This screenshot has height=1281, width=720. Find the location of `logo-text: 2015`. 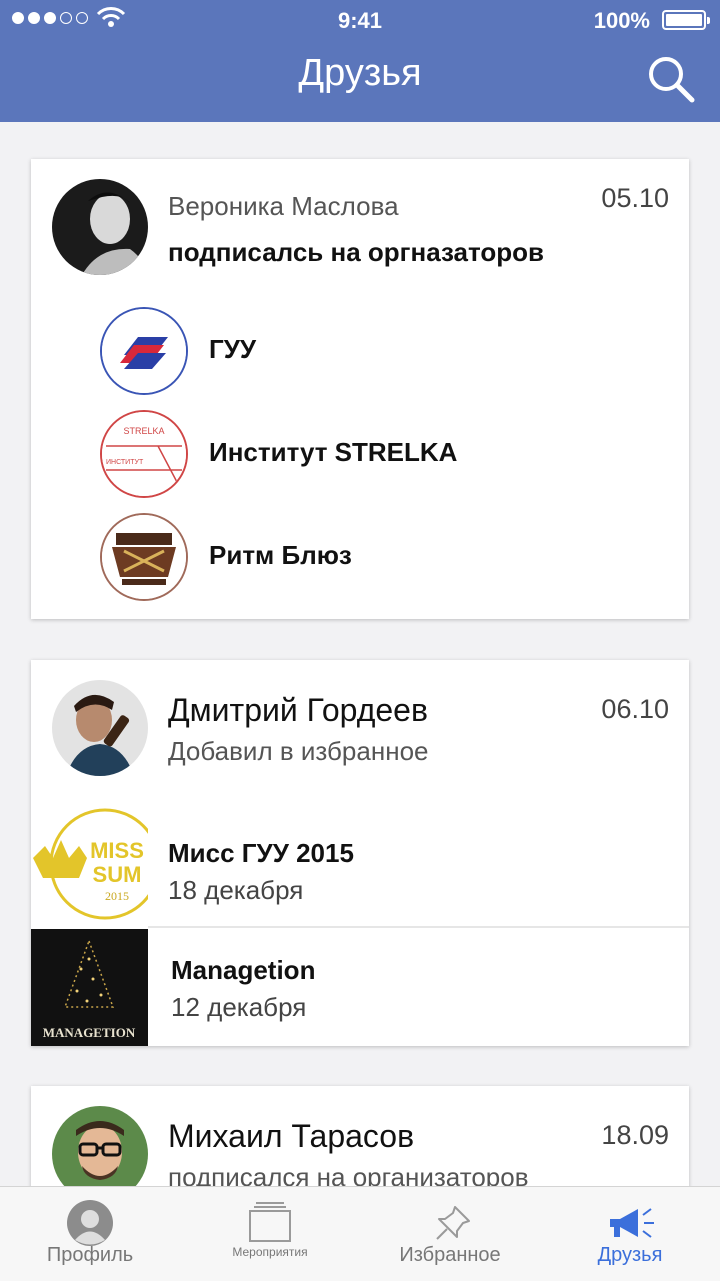

logo-text: 2015 is located at coordinates (117, 896).